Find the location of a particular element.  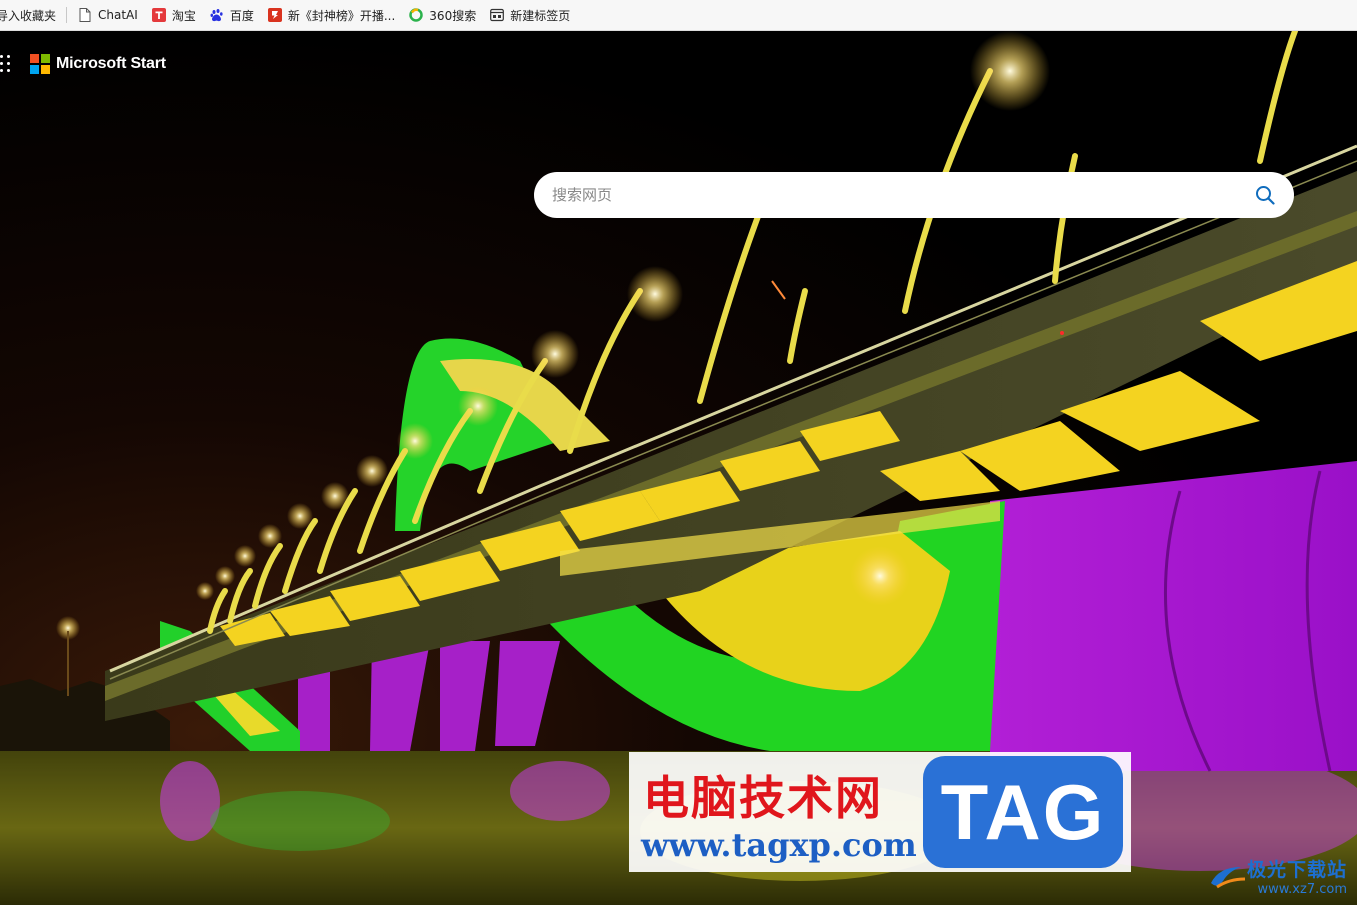

watermark-title: 电脑技术网 is located at coordinates (763, 798).